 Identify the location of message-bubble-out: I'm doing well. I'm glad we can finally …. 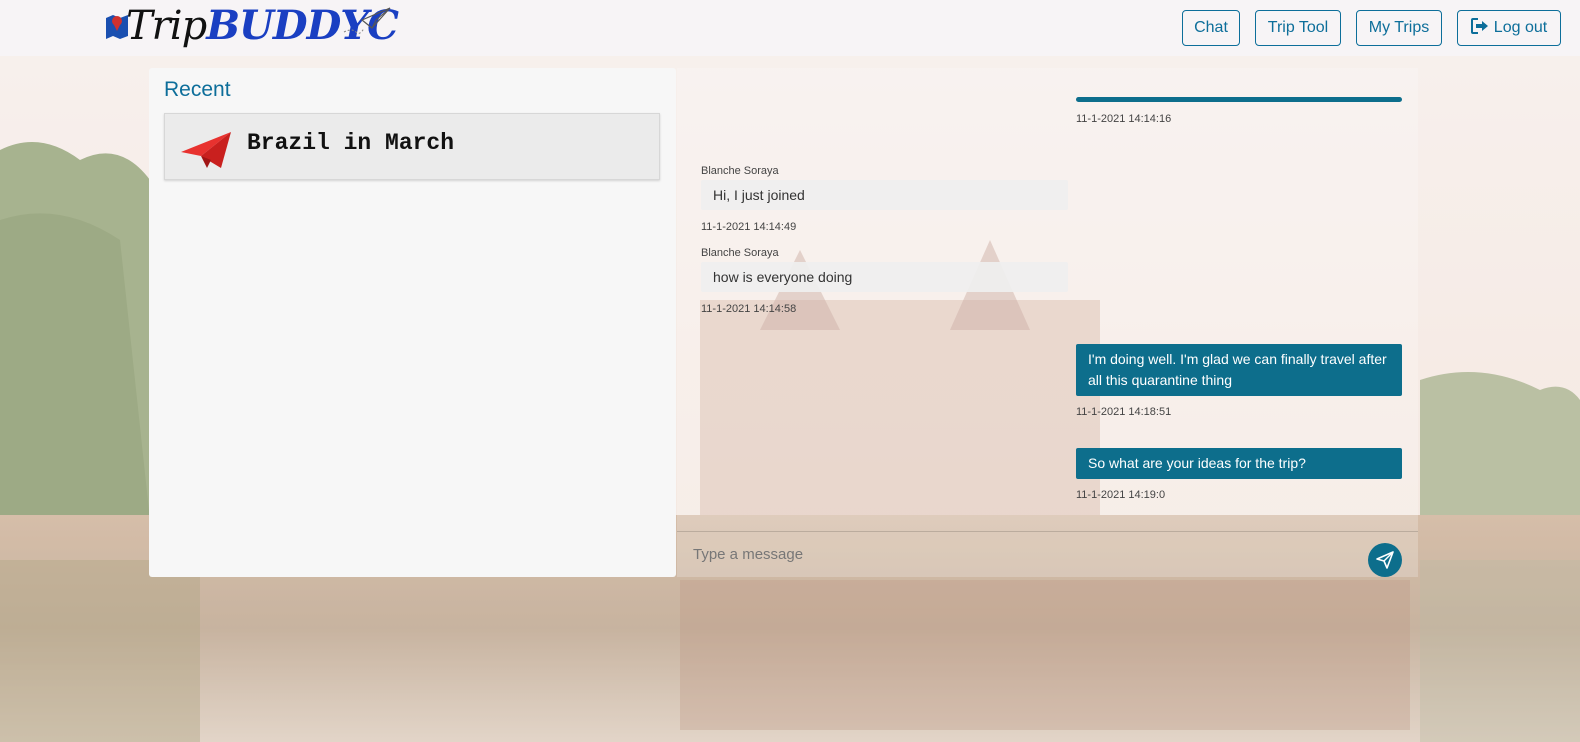
(1239, 370).